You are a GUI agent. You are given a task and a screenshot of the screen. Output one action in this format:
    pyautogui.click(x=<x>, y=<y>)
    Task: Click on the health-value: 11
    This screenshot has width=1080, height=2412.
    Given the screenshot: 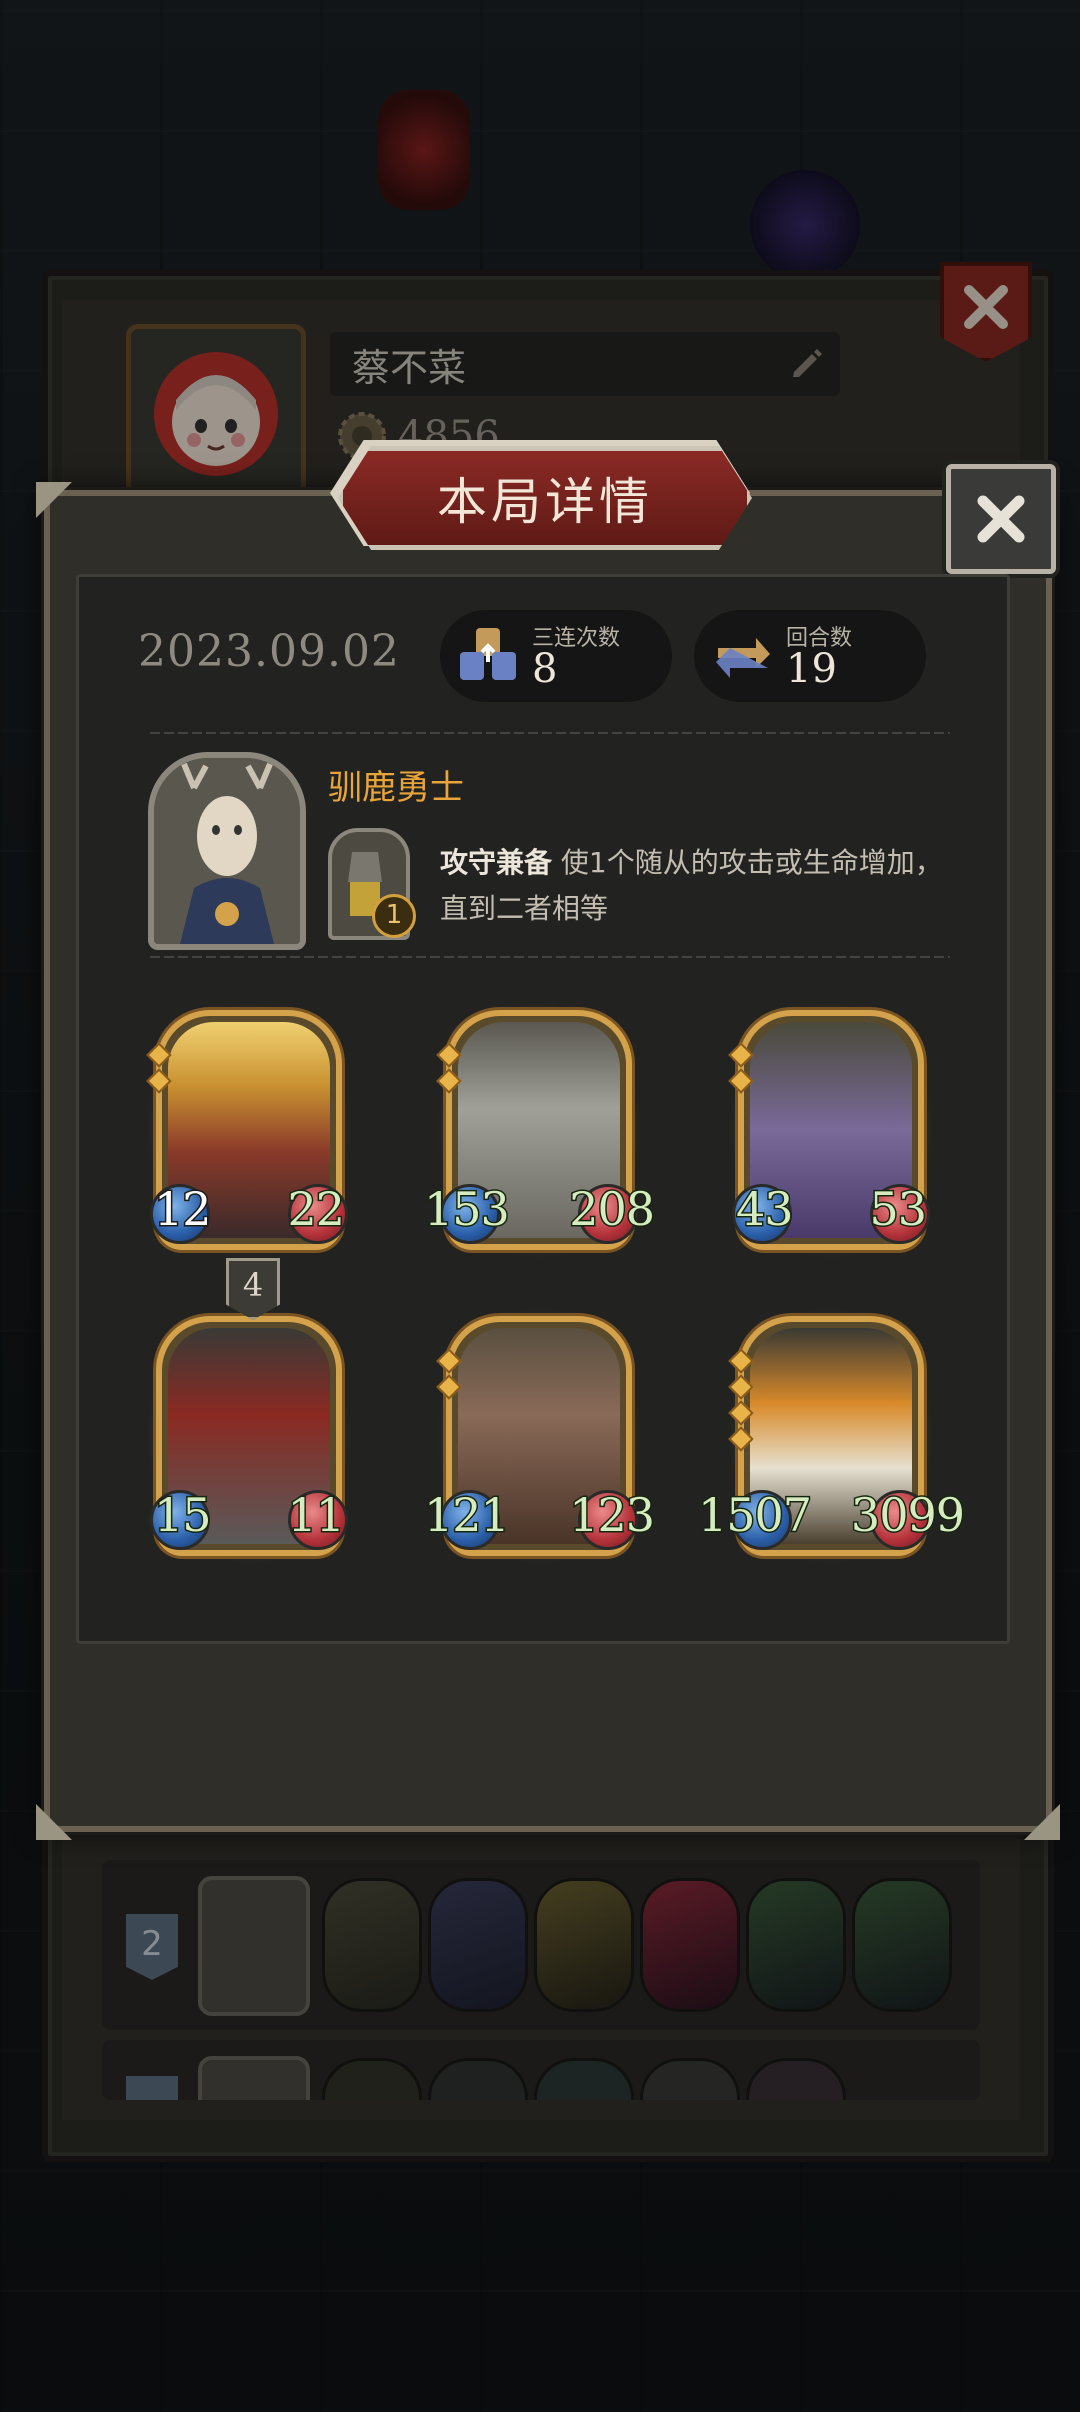 What is the action you would take?
    pyautogui.click(x=316, y=1515)
    